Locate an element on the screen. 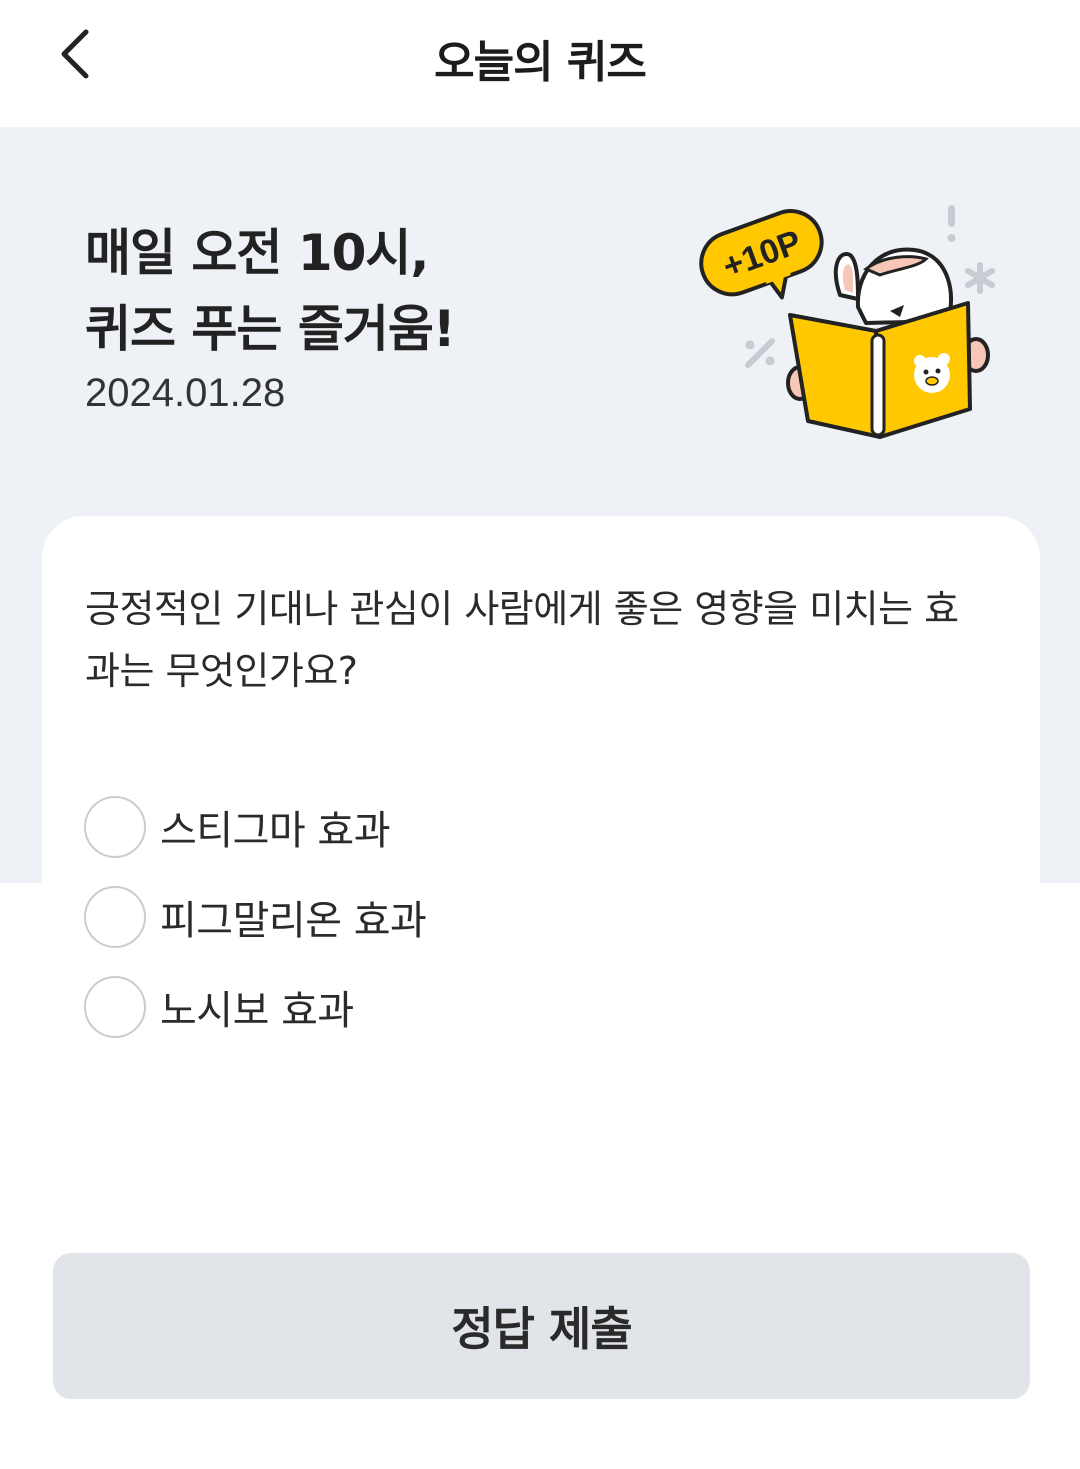 The width and height of the screenshot is (1080, 1469). option-3: 노시보 효과 is located at coordinates (255, 1007).